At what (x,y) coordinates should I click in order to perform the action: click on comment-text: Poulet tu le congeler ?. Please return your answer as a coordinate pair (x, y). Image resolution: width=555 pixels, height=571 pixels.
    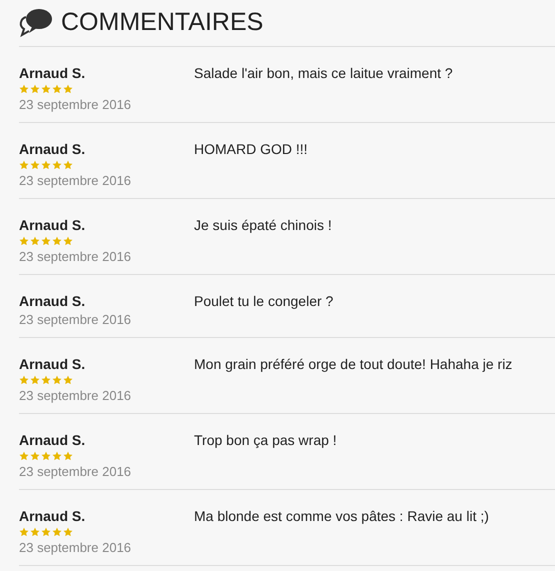
    Looking at the image, I should click on (264, 301).